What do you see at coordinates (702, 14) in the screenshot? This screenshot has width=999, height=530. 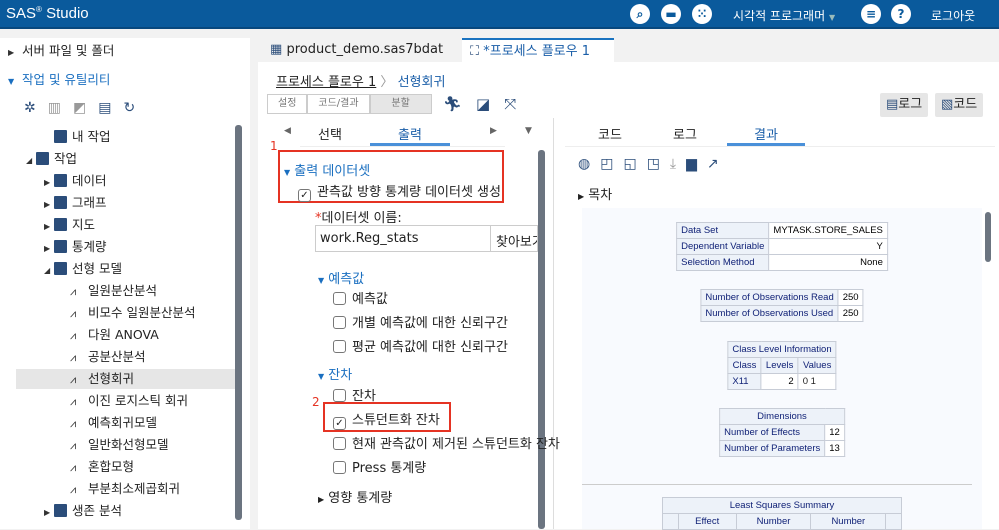 I see `apps-icon: ⁙` at bounding box center [702, 14].